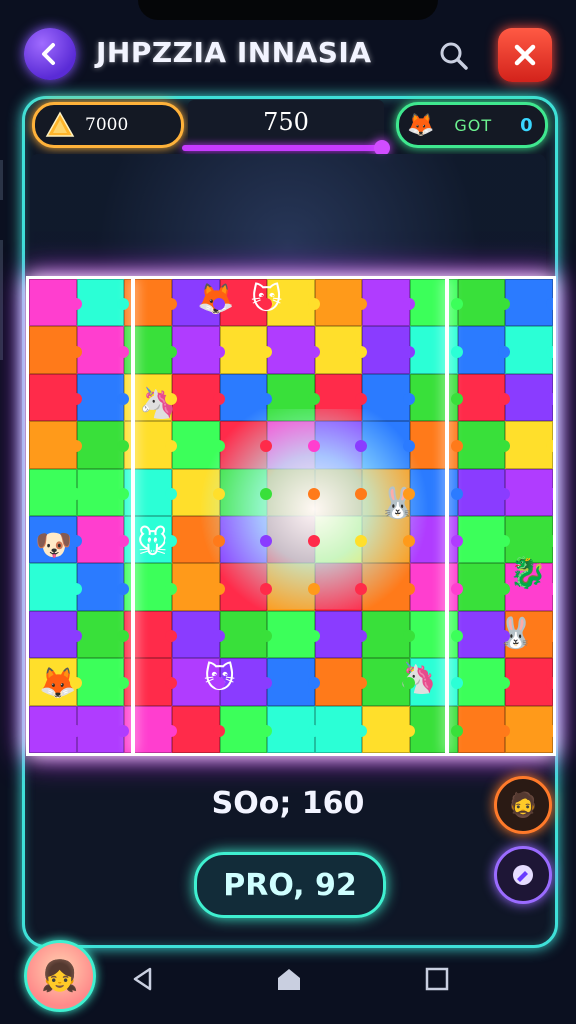 Image resolution: width=576 pixels, height=1024 pixels. Describe the element at coordinates (525, 55) in the screenshot. I see `close-button` at that location.